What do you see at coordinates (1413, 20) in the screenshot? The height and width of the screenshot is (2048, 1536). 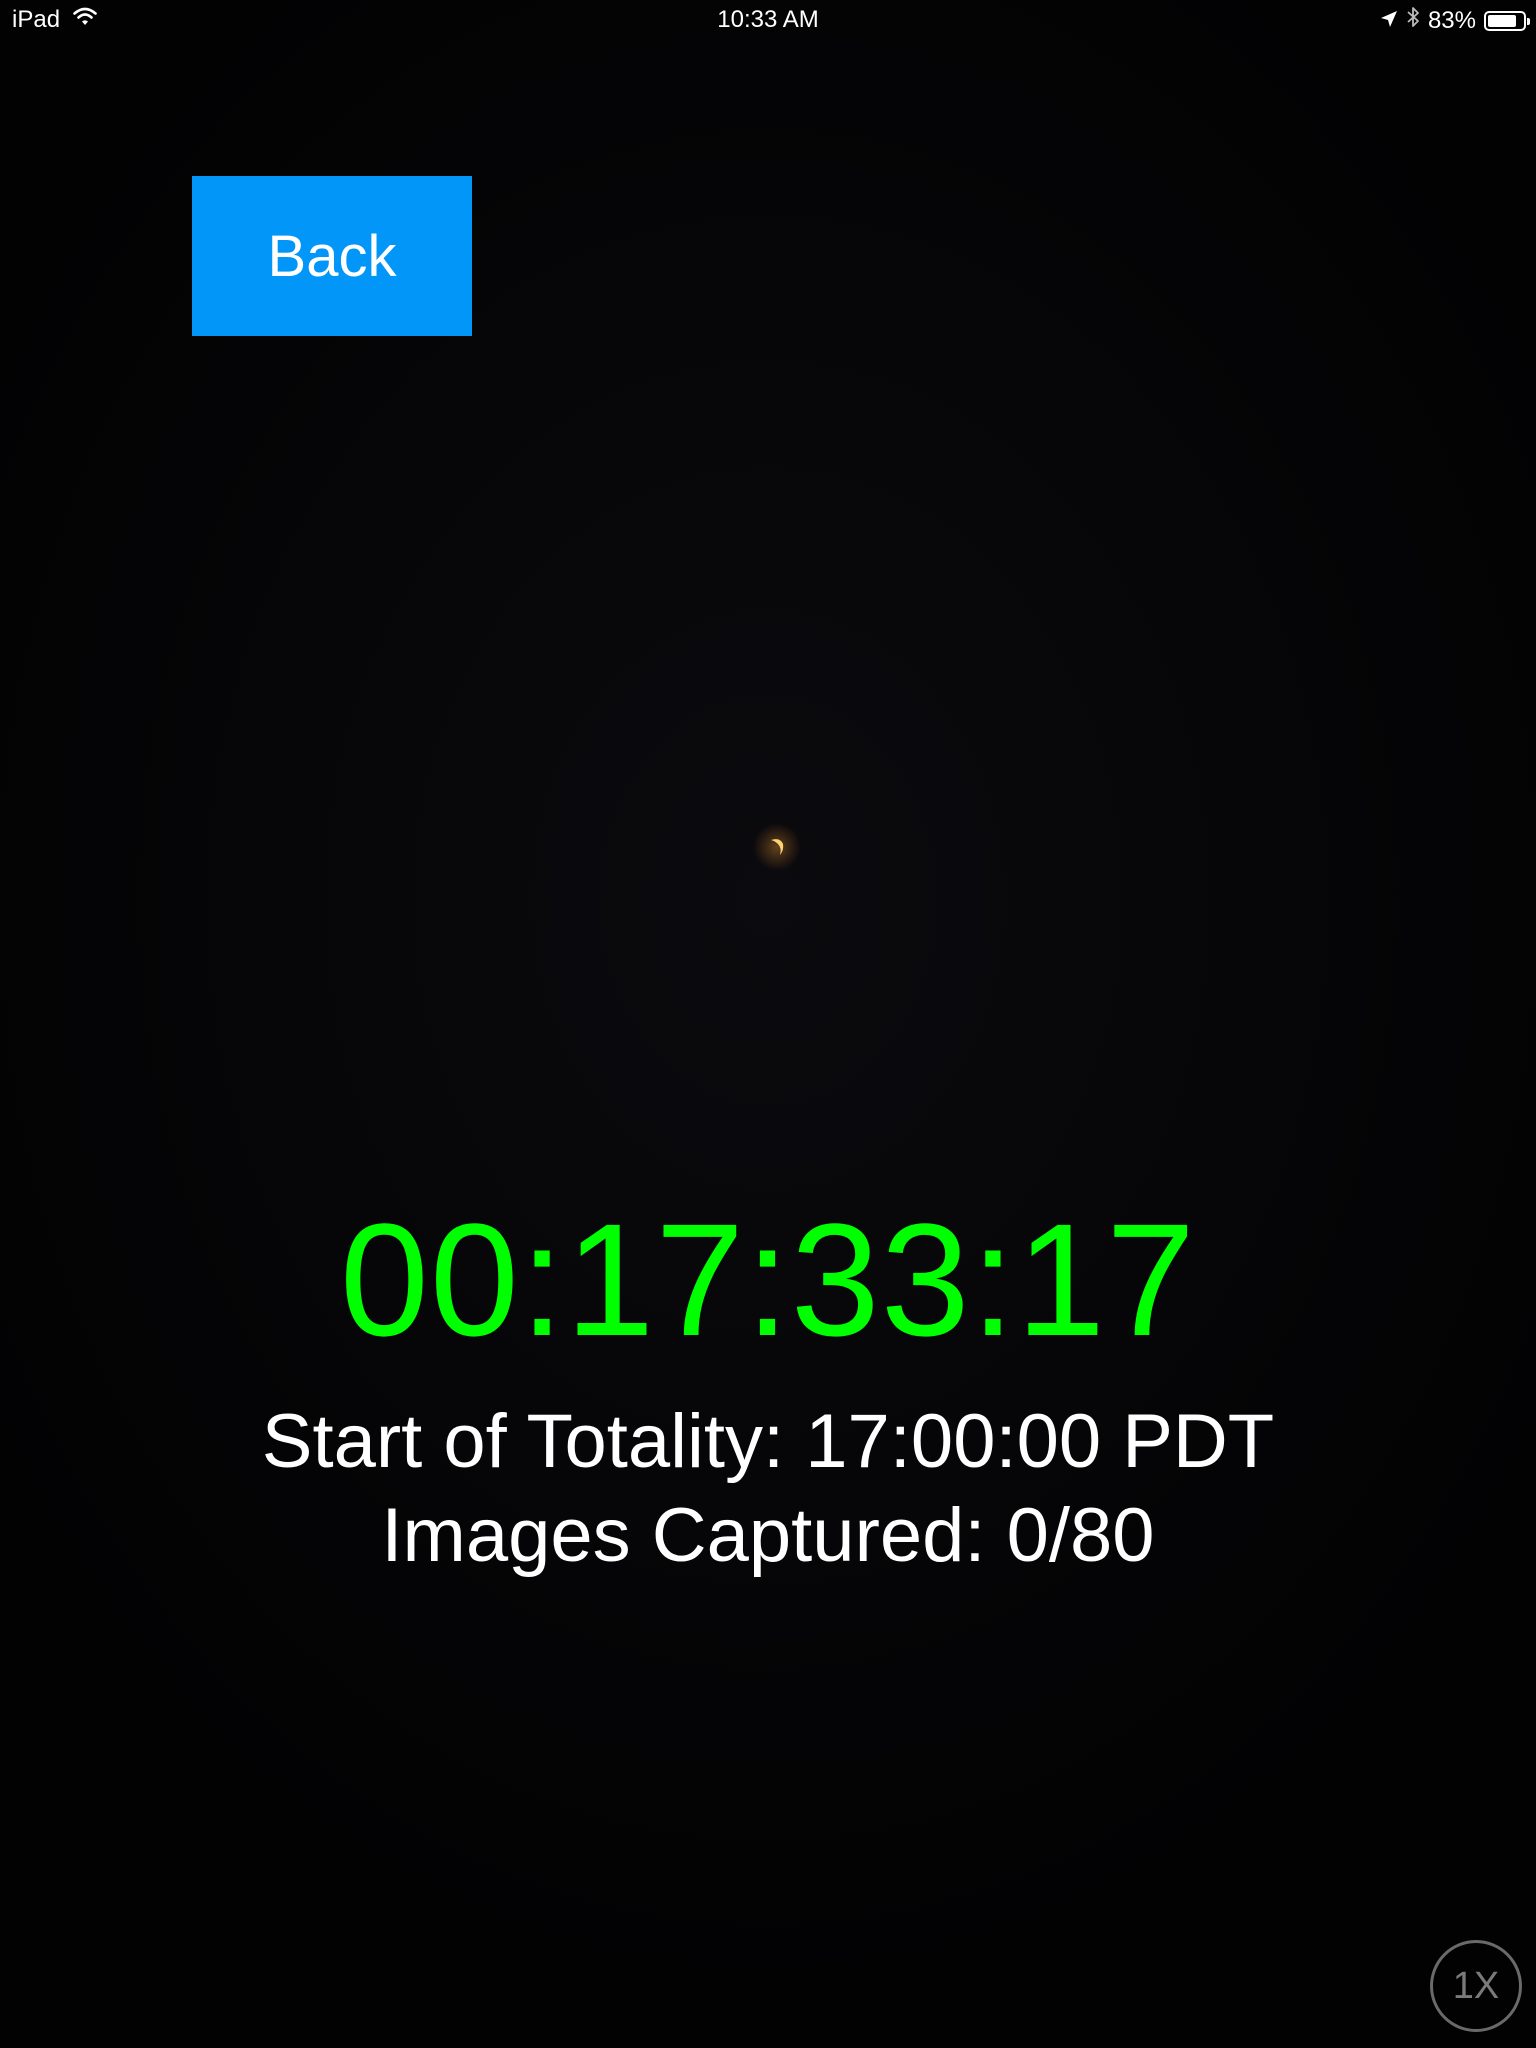 I see `bluetooth-icon` at bounding box center [1413, 20].